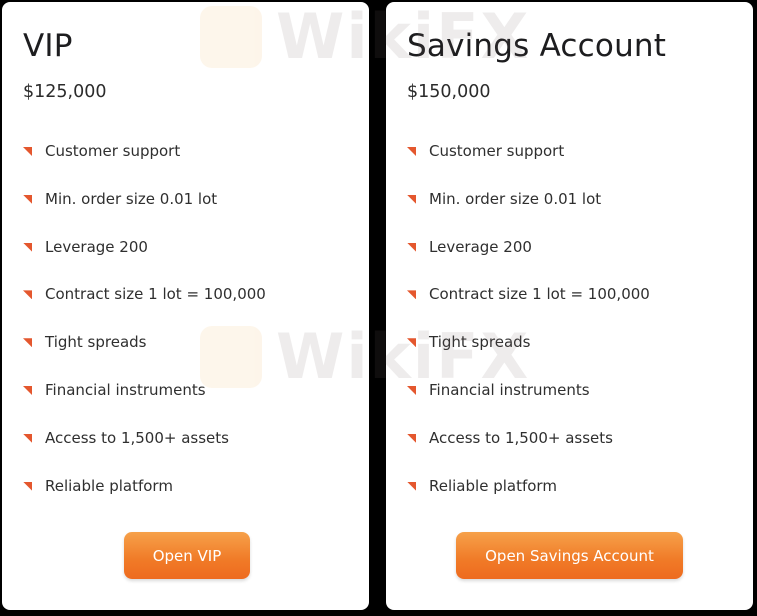 Image resolution: width=757 pixels, height=616 pixels. What do you see at coordinates (537, 46) in the screenshot?
I see `plan-title: Savings Account` at bounding box center [537, 46].